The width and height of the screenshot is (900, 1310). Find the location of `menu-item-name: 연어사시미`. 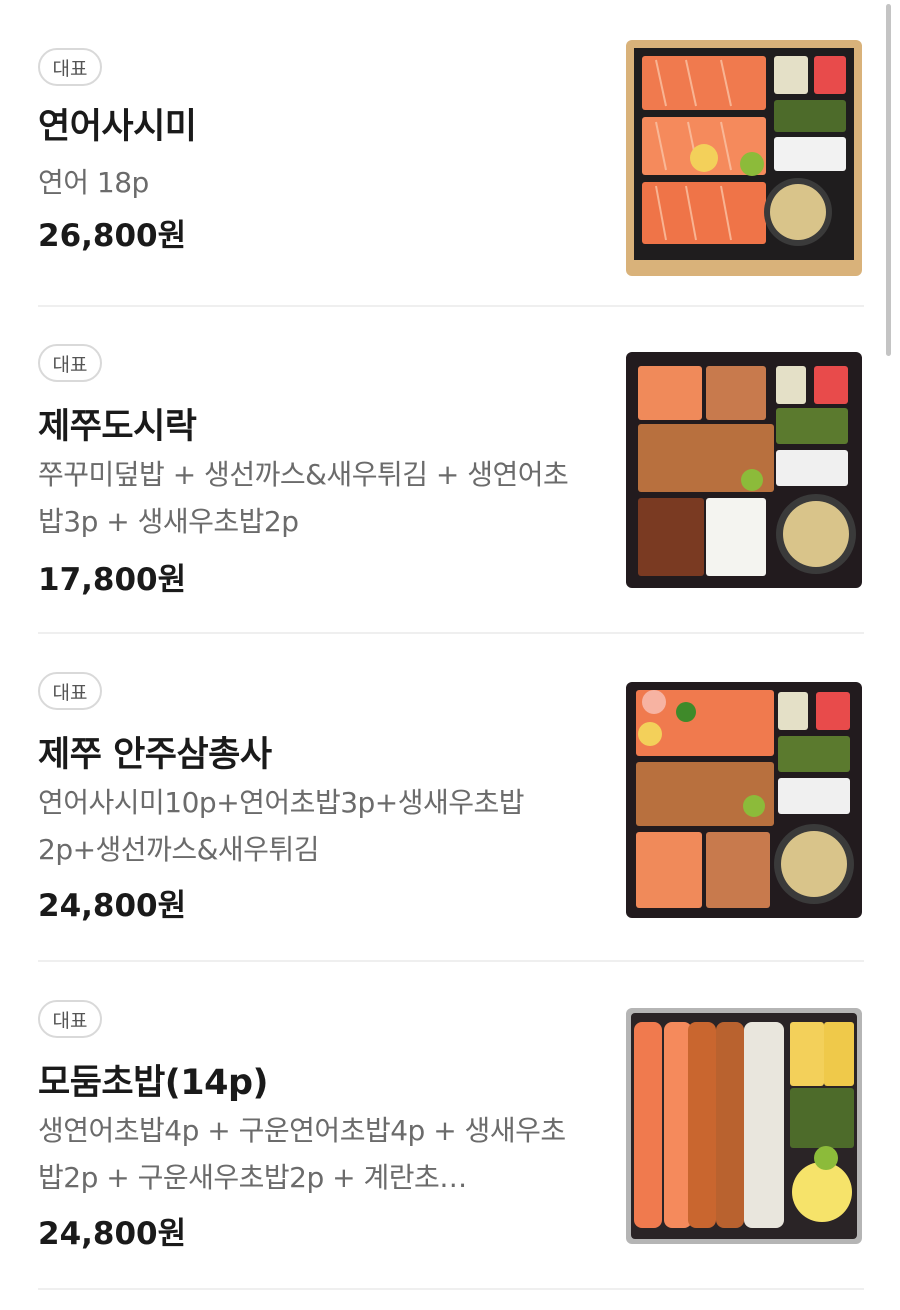

menu-item-name: 연어사시미 is located at coordinates (117, 127).